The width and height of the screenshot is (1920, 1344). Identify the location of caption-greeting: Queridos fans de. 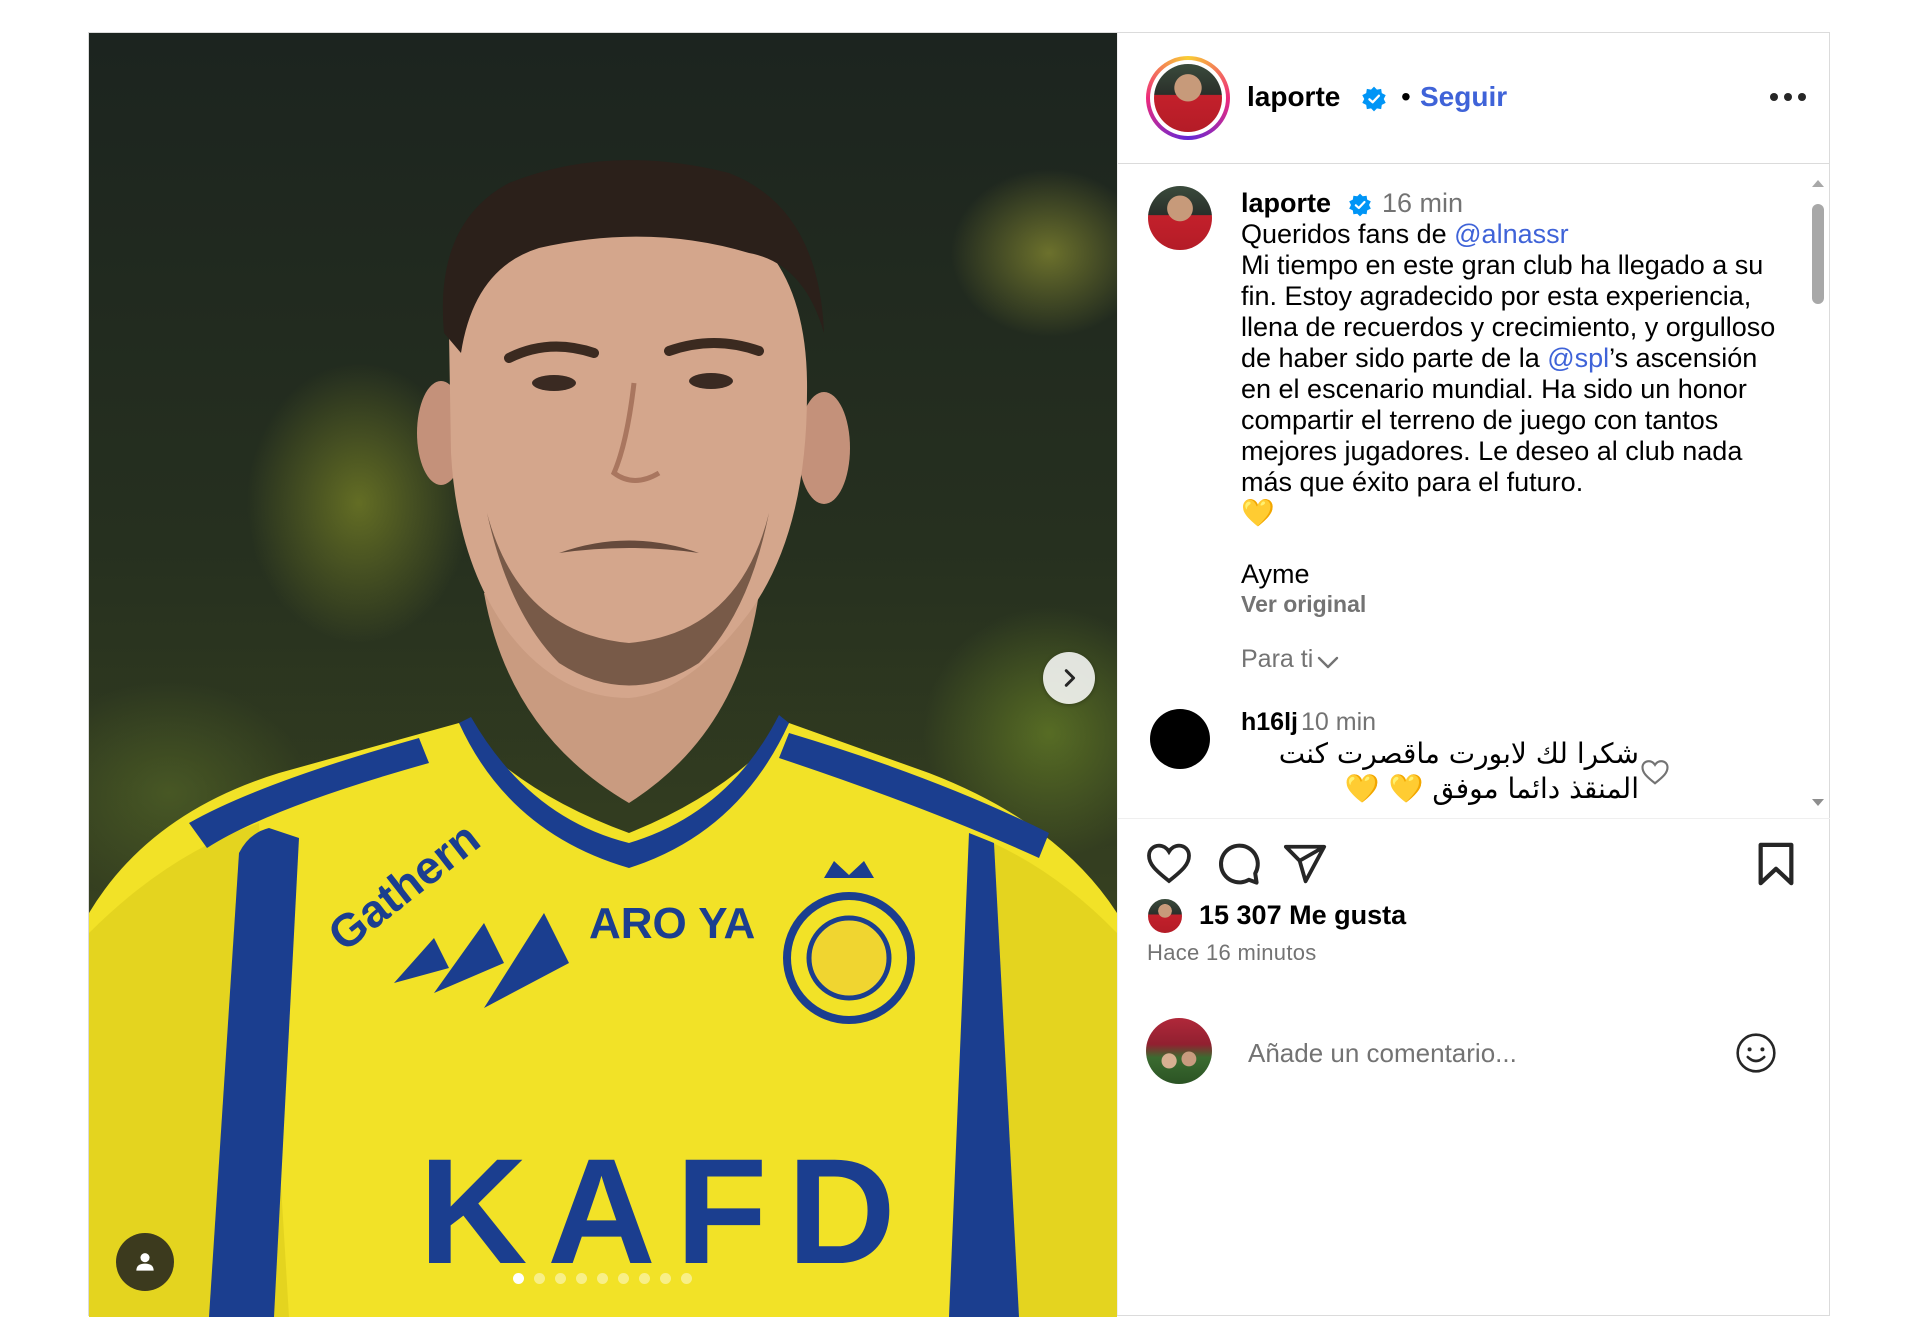
(1348, 234).